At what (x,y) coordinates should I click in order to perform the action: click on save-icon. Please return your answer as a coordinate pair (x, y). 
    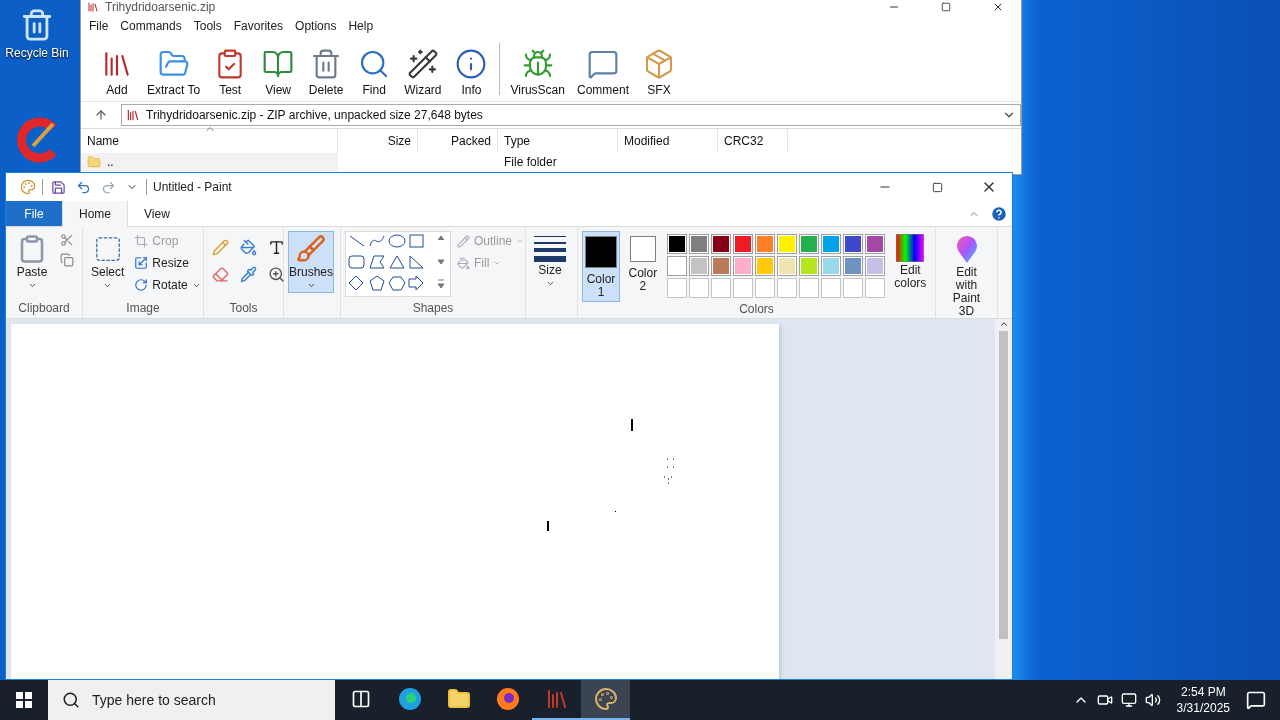
    Looking at the image, I should click on (58, 187).